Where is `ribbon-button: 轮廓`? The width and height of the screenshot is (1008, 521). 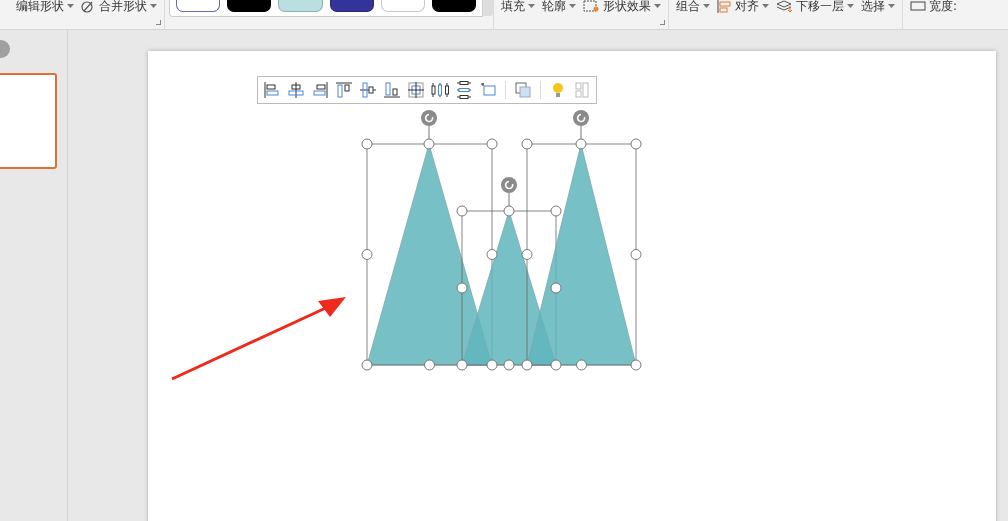 ribbon-button: 轮廓 is located at coordinates (559, 7).